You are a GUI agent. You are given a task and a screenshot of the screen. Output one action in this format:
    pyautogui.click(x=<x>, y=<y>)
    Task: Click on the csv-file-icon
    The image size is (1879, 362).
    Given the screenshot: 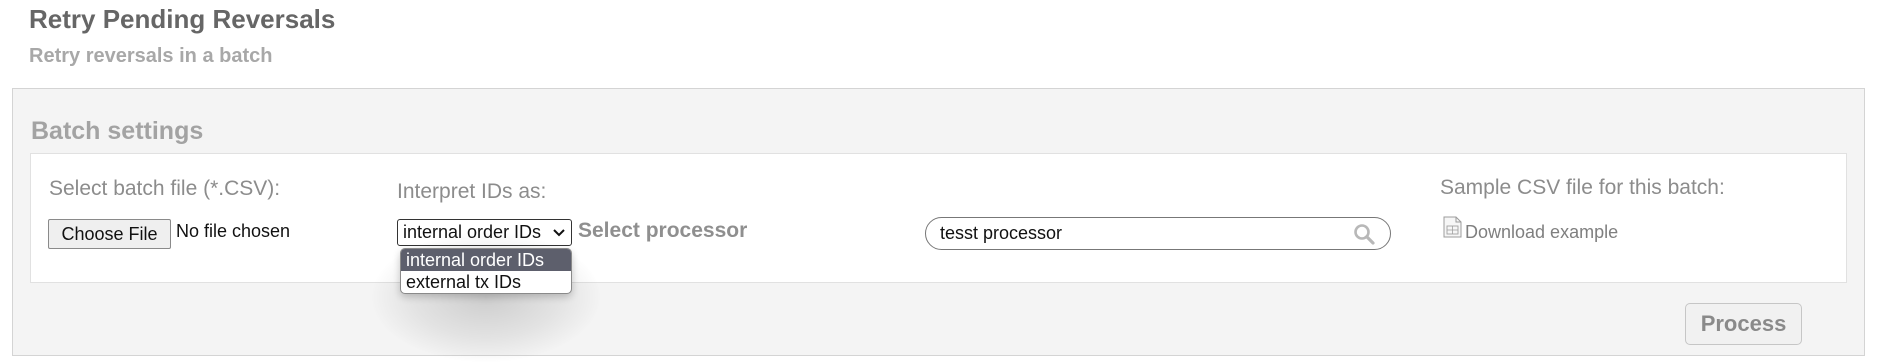 What is the action you would take?
    pyautogui.click(x=1452, y=227)
    